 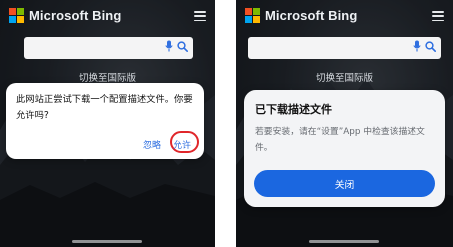 What do you see at coordinates (152, 144) in the screenshot?
I see `ignore-button: 忽略` at bounding box center [152, 144].